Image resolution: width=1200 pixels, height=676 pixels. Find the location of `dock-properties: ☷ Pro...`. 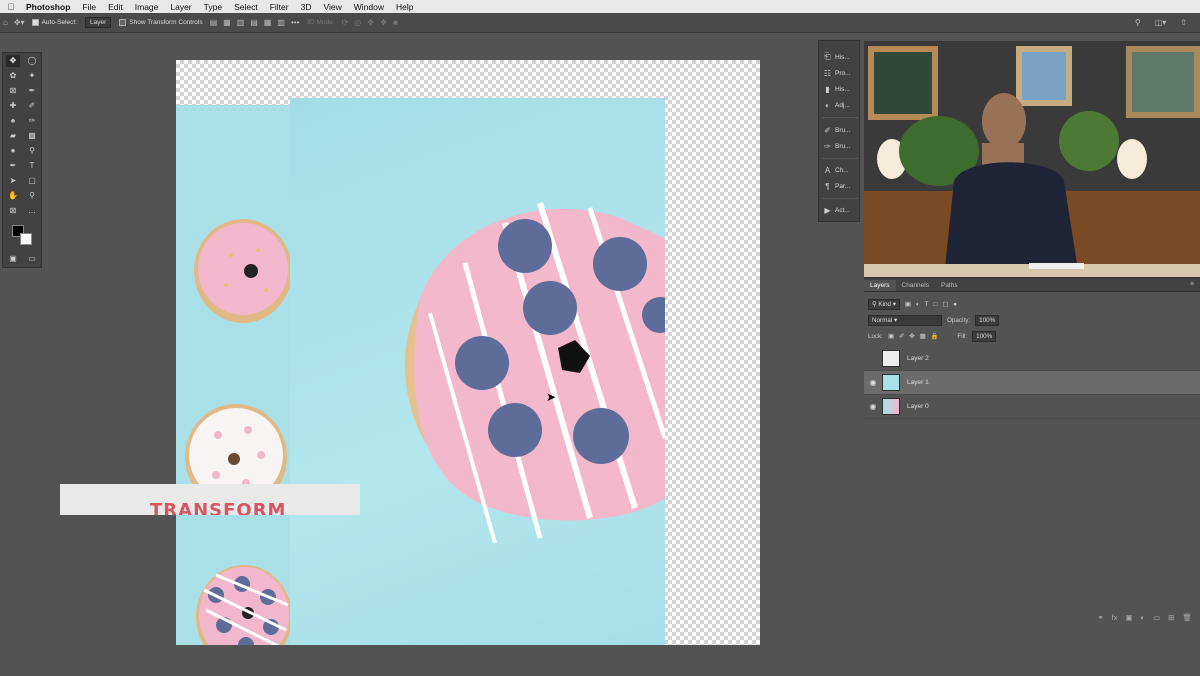

dock-properties: ☷ Pro... is located at coordinates (841, 73).